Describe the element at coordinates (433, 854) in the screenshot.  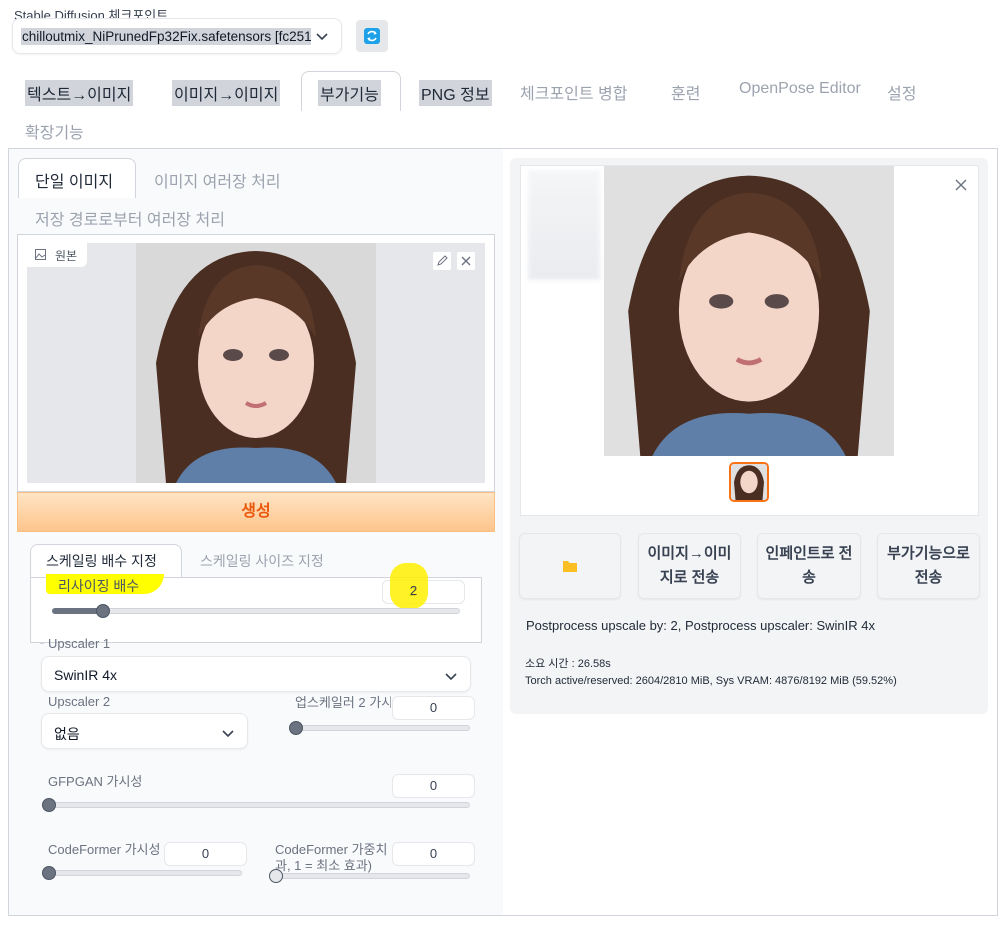
I see `codeformer-weight-input: 0` at that location.